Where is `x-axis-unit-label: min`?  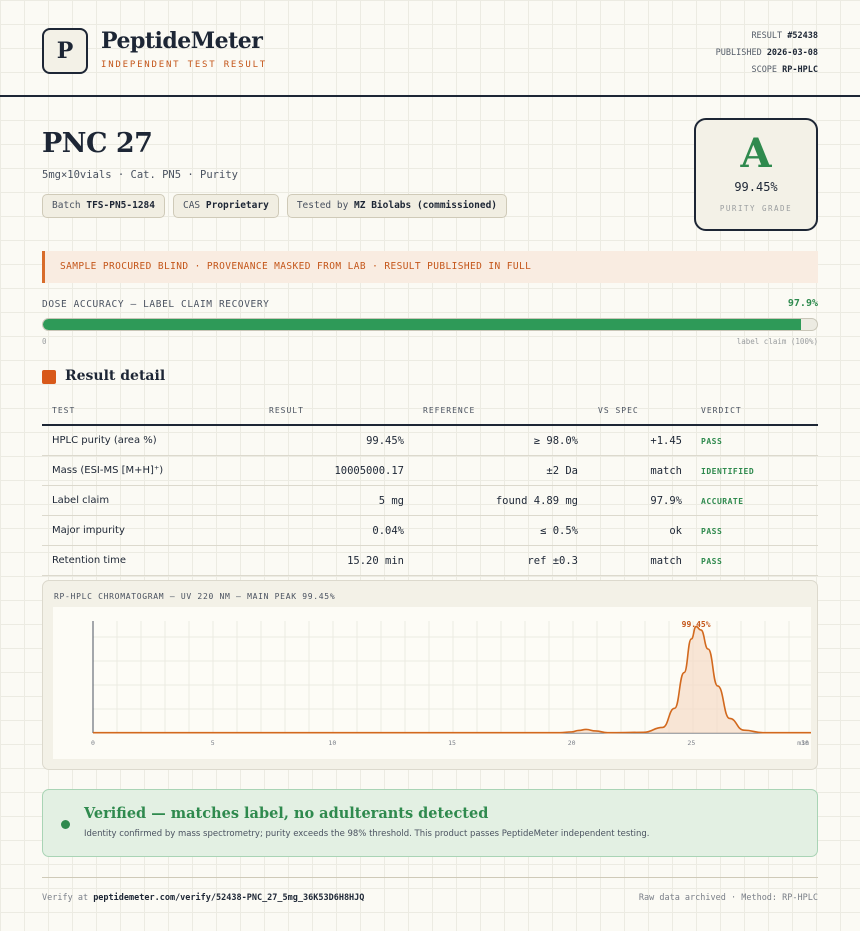
x-axis-unit-label: min is located at coordinates (803, 743).